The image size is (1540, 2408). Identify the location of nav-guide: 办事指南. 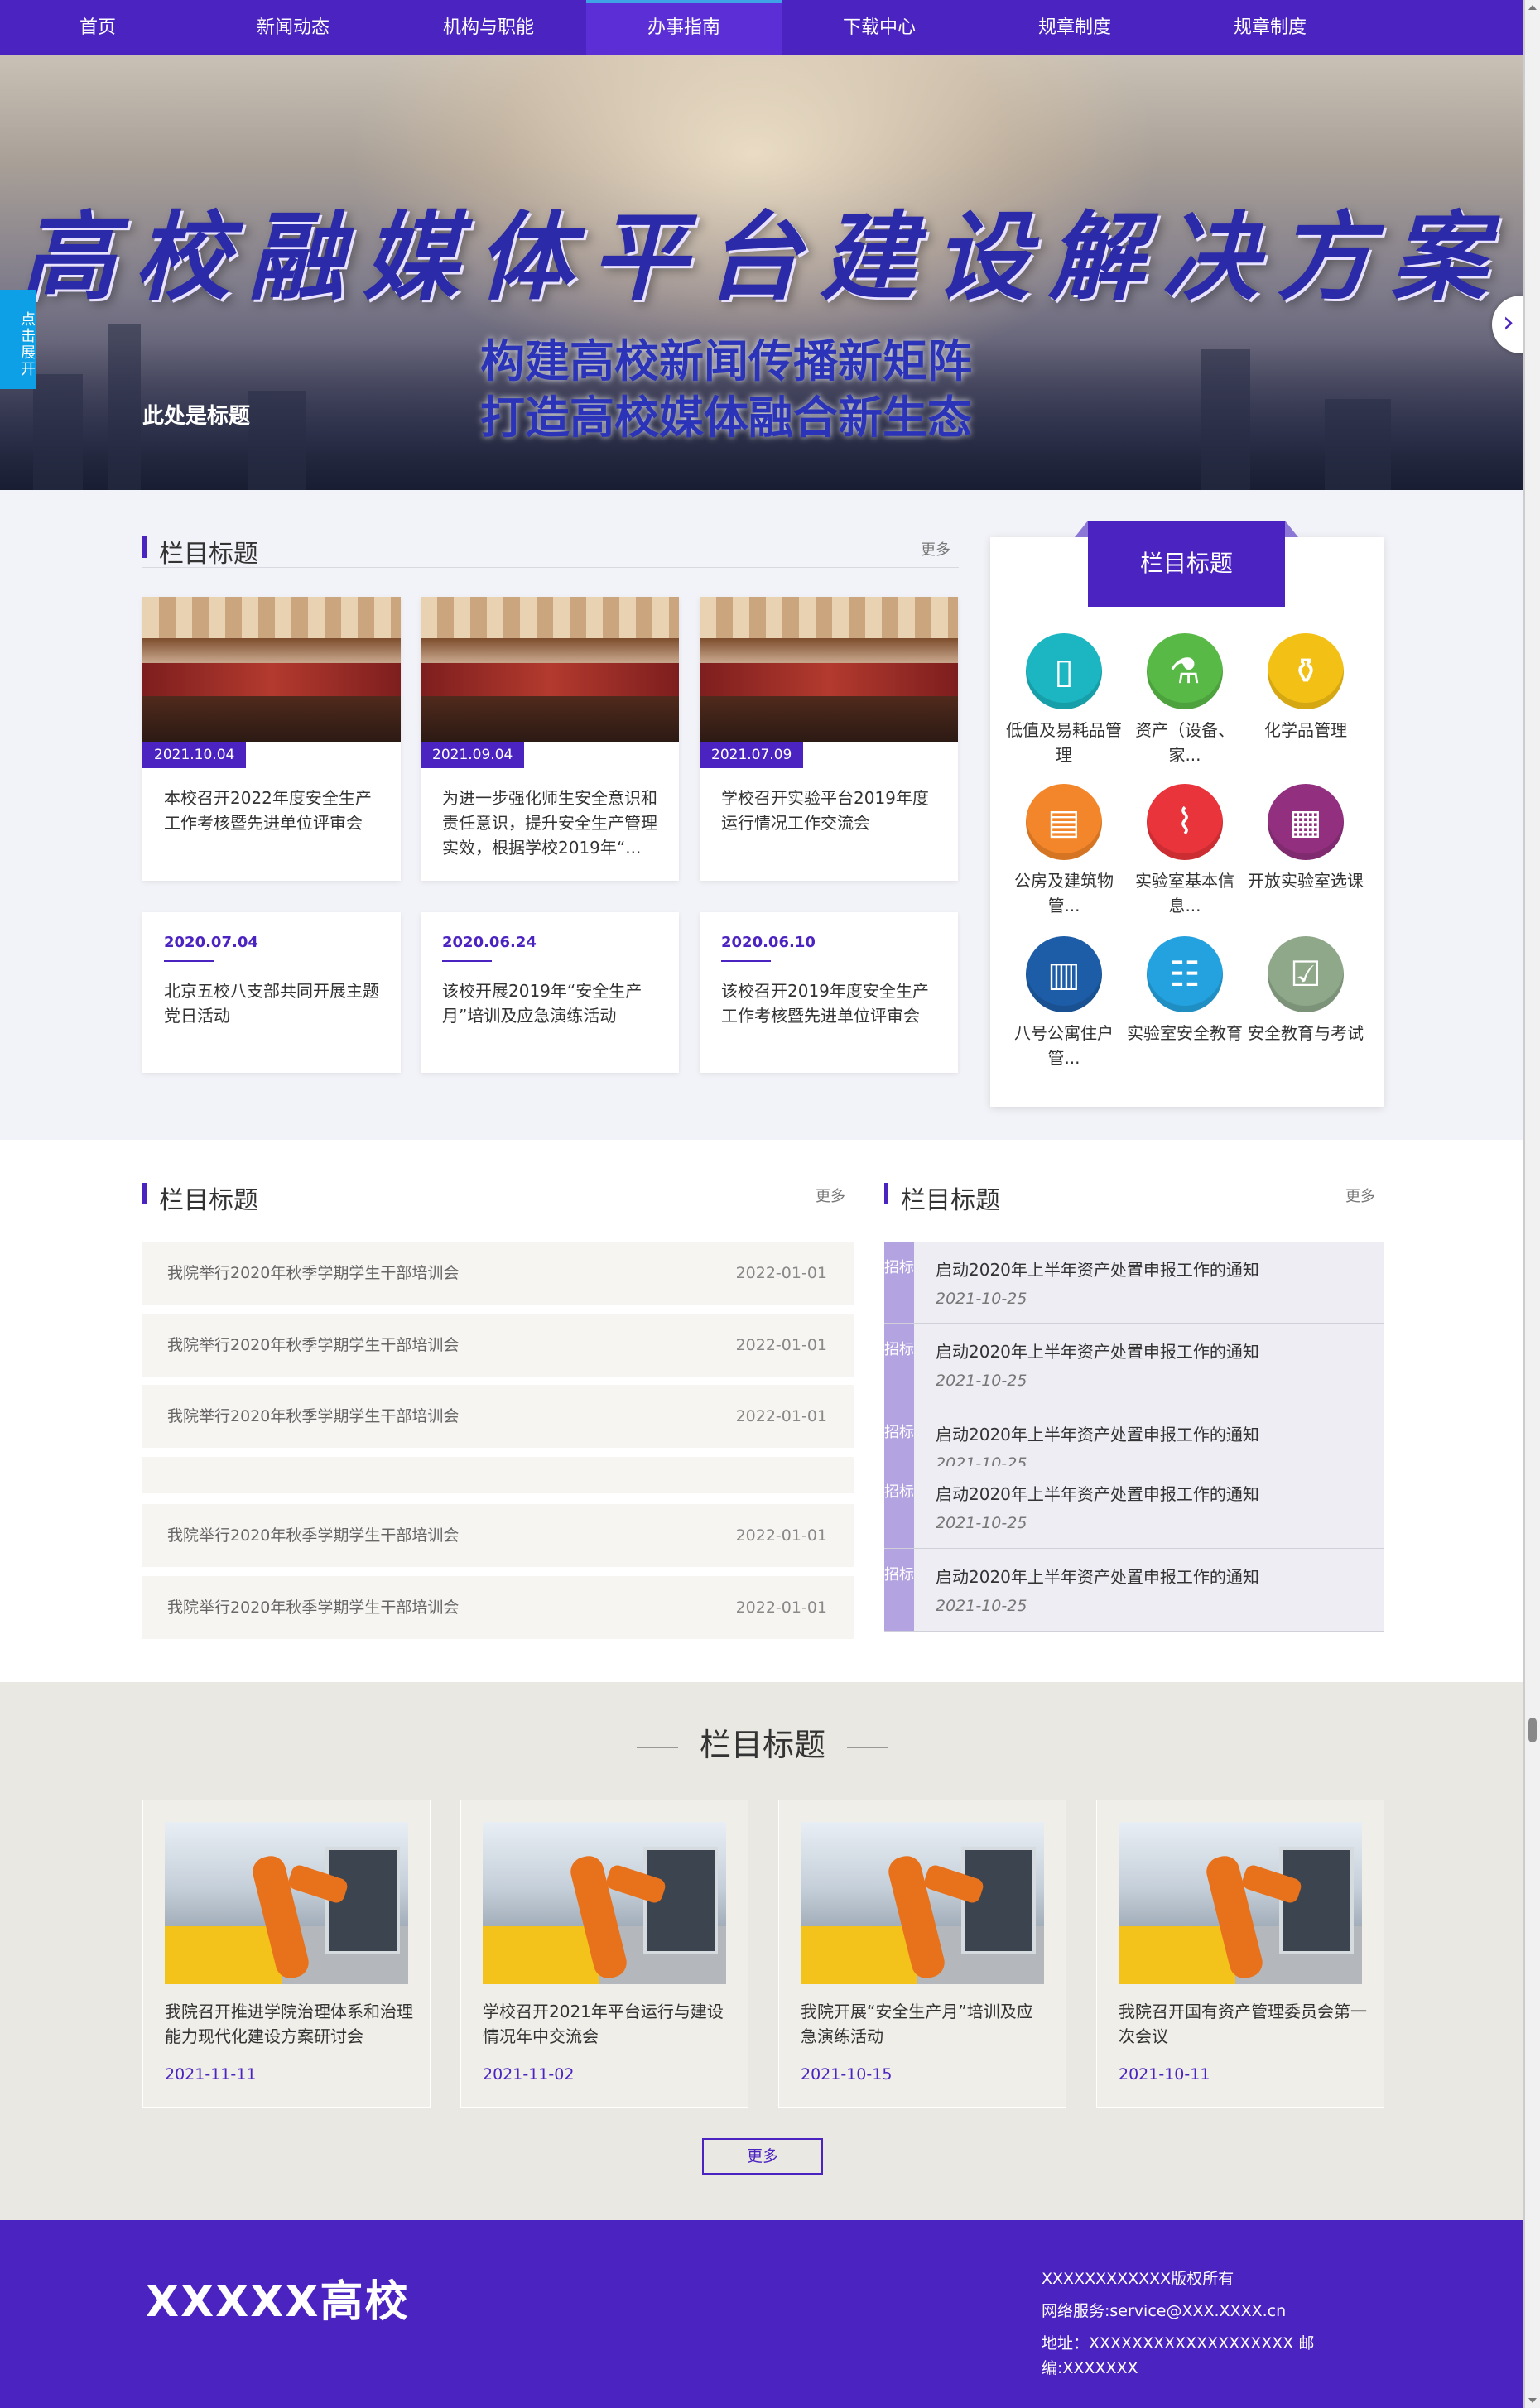
(684, 27).